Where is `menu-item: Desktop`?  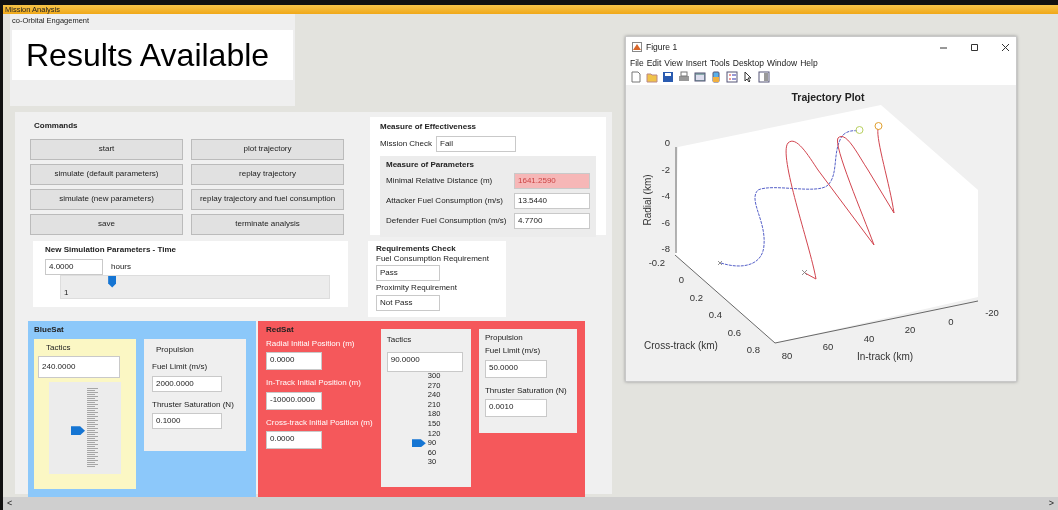 menu-item: Desktop is located at coordinates (748, 63).